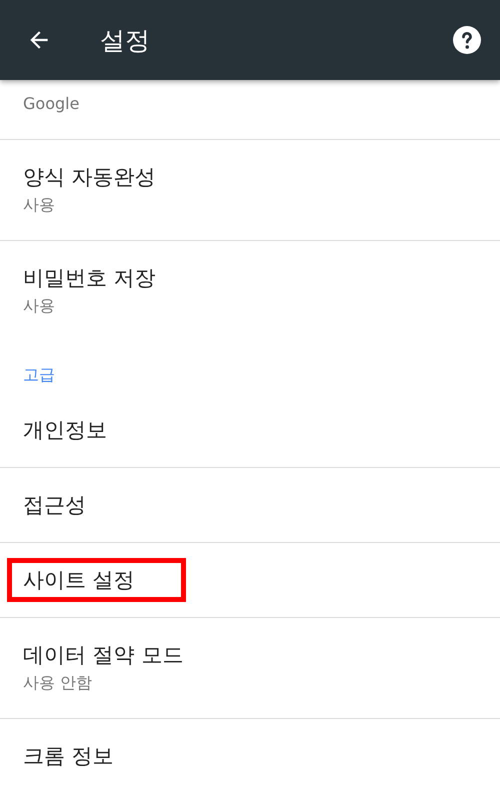  I want to click on item-title: 사이트 설정, so click(97, 580).